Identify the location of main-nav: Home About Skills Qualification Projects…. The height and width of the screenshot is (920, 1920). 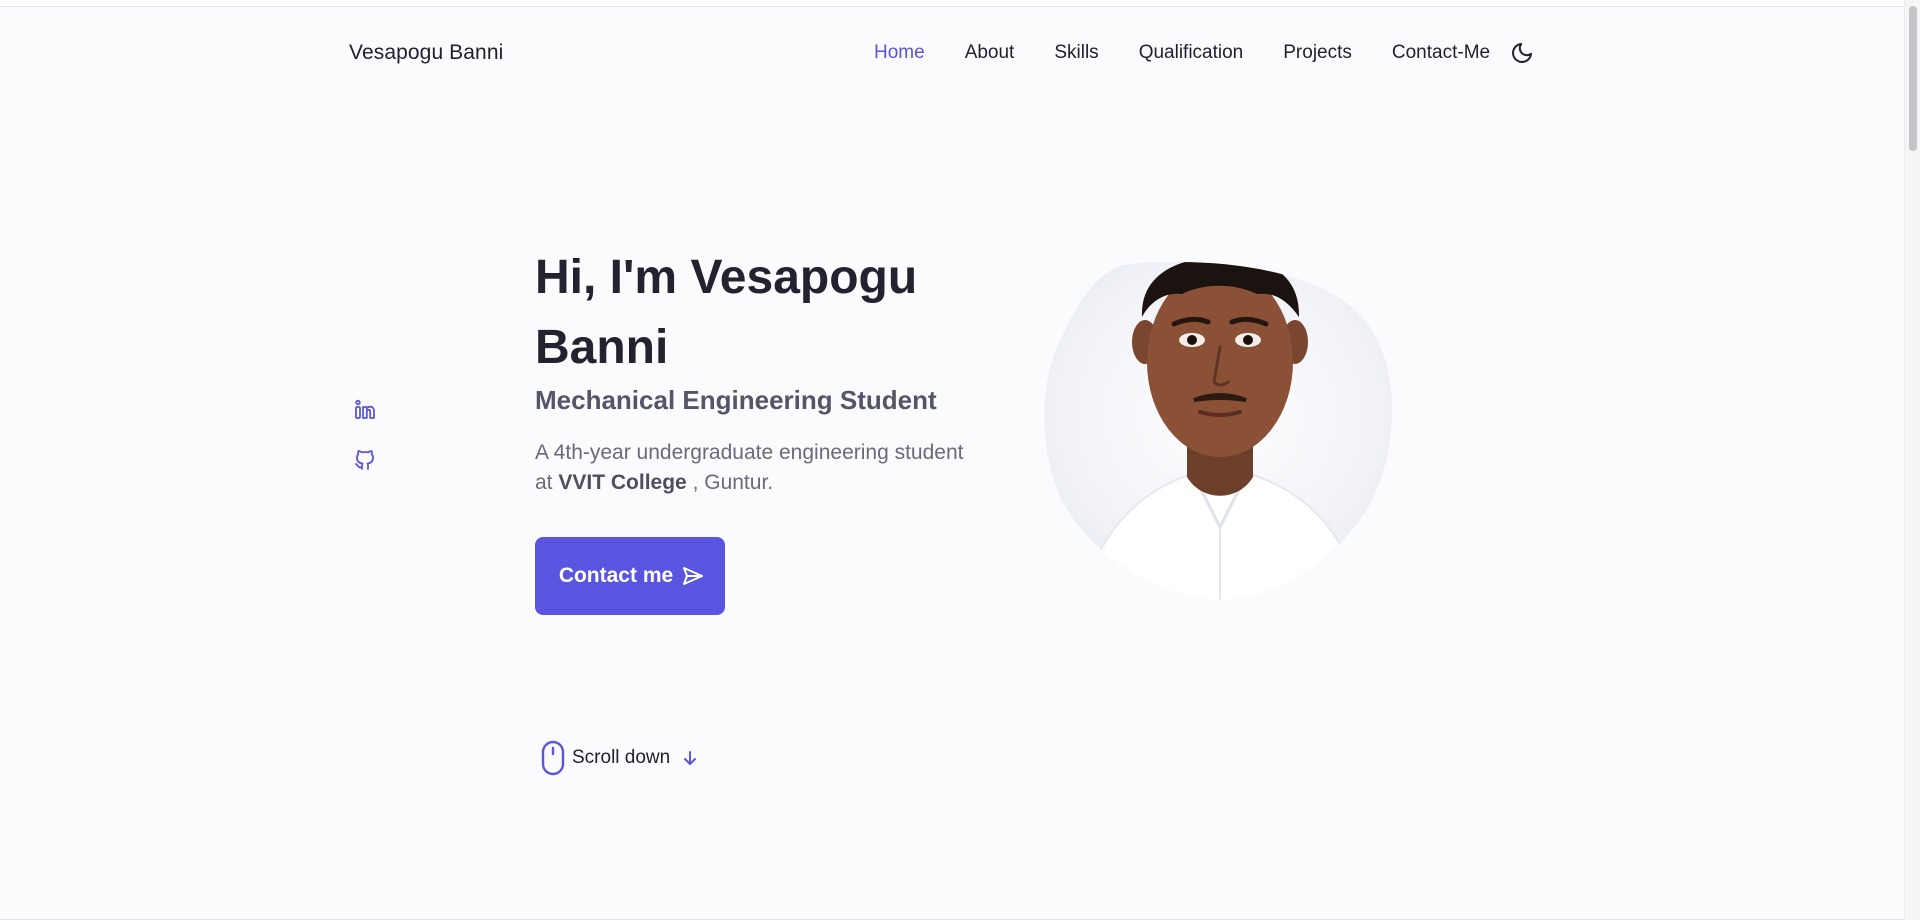
(1204, 53).